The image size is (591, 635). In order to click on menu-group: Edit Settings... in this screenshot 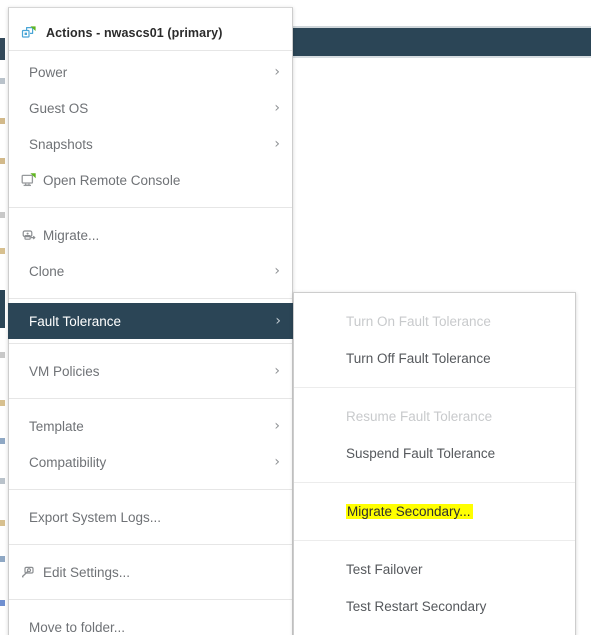, I will do `click(150, 572)`.